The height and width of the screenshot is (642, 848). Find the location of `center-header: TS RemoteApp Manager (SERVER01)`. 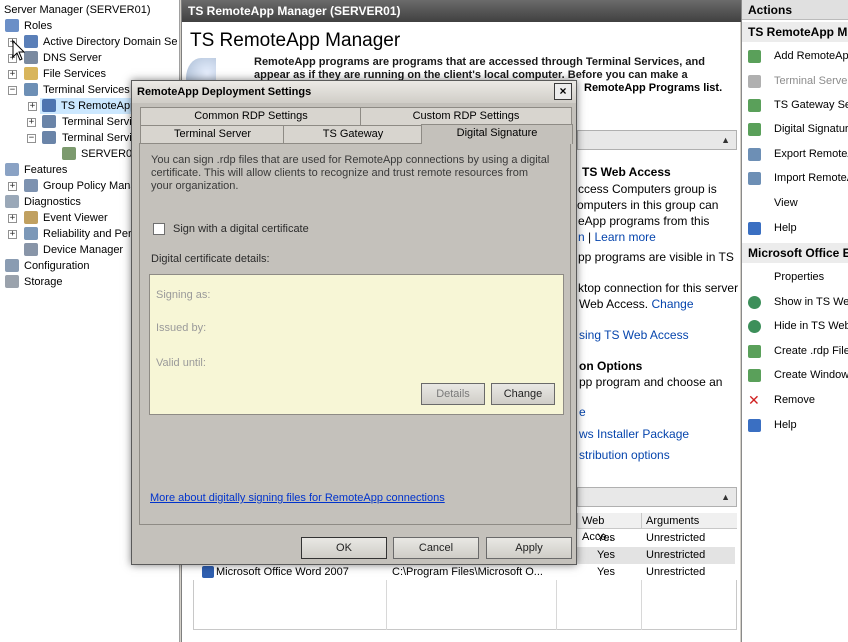

center-header: TS RemoteApp Manager (SERVER01) is located at coordinates (461, 11).